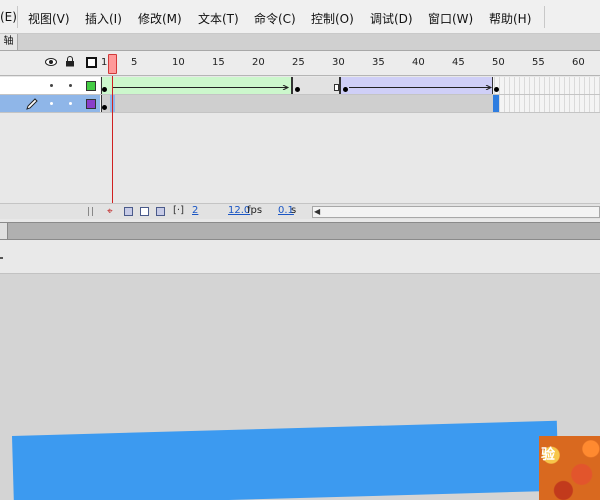 This screenshot has height=500, width=600. I want to click on menu-window: 窗口(W), so click(450, 18).